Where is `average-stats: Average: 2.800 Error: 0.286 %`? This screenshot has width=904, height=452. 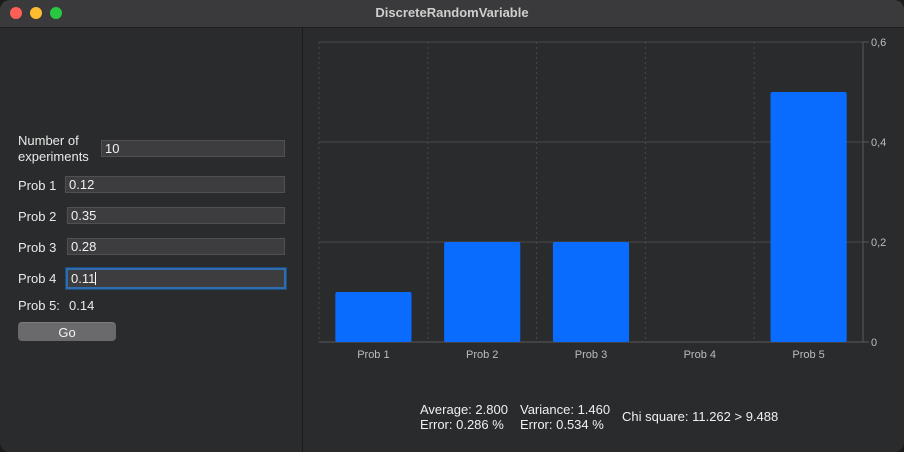
average-stats: Average: 2.800 Error: 0.286 % is located at coordinates (464, 417).